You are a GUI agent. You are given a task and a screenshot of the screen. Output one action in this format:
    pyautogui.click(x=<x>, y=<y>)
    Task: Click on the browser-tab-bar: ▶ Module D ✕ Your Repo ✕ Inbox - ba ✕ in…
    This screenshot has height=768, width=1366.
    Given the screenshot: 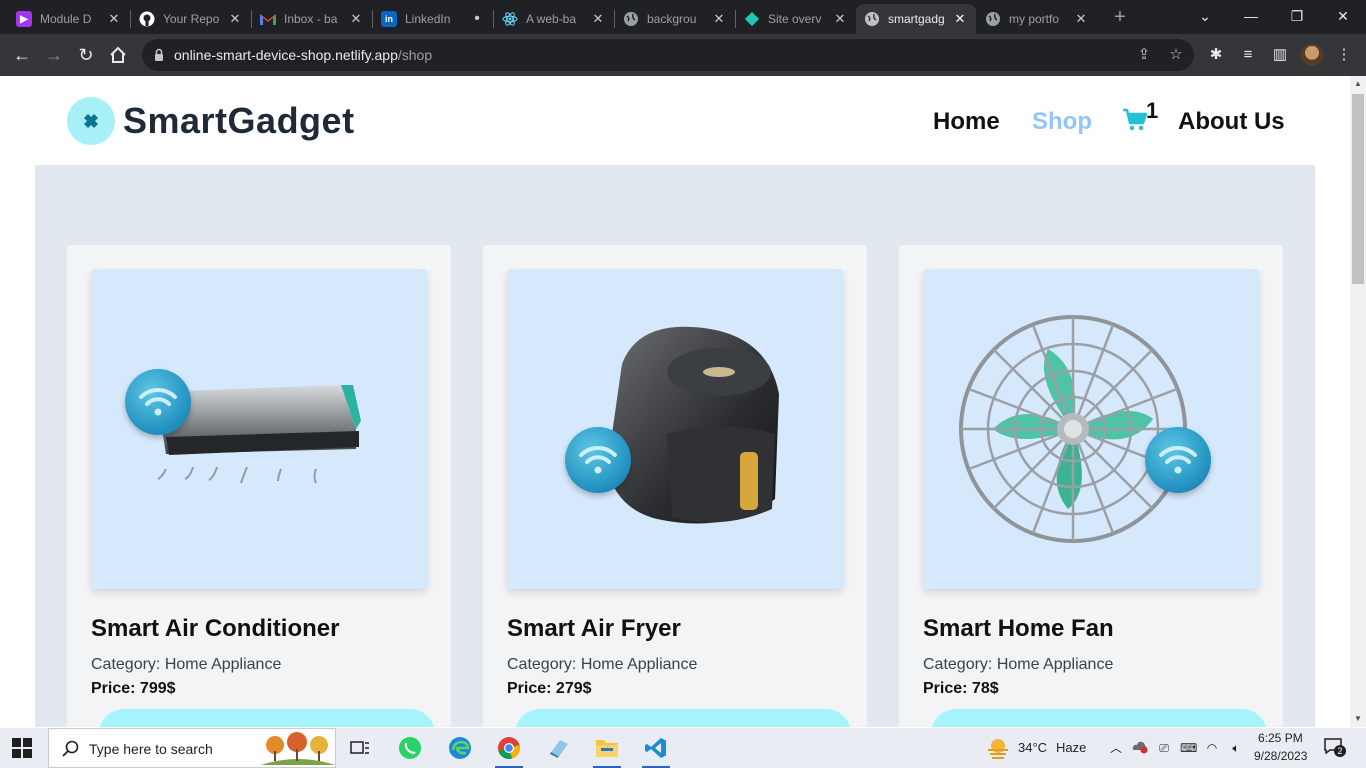 What is the action you would take?
    pyautogui.click(x=683, y=17)
    